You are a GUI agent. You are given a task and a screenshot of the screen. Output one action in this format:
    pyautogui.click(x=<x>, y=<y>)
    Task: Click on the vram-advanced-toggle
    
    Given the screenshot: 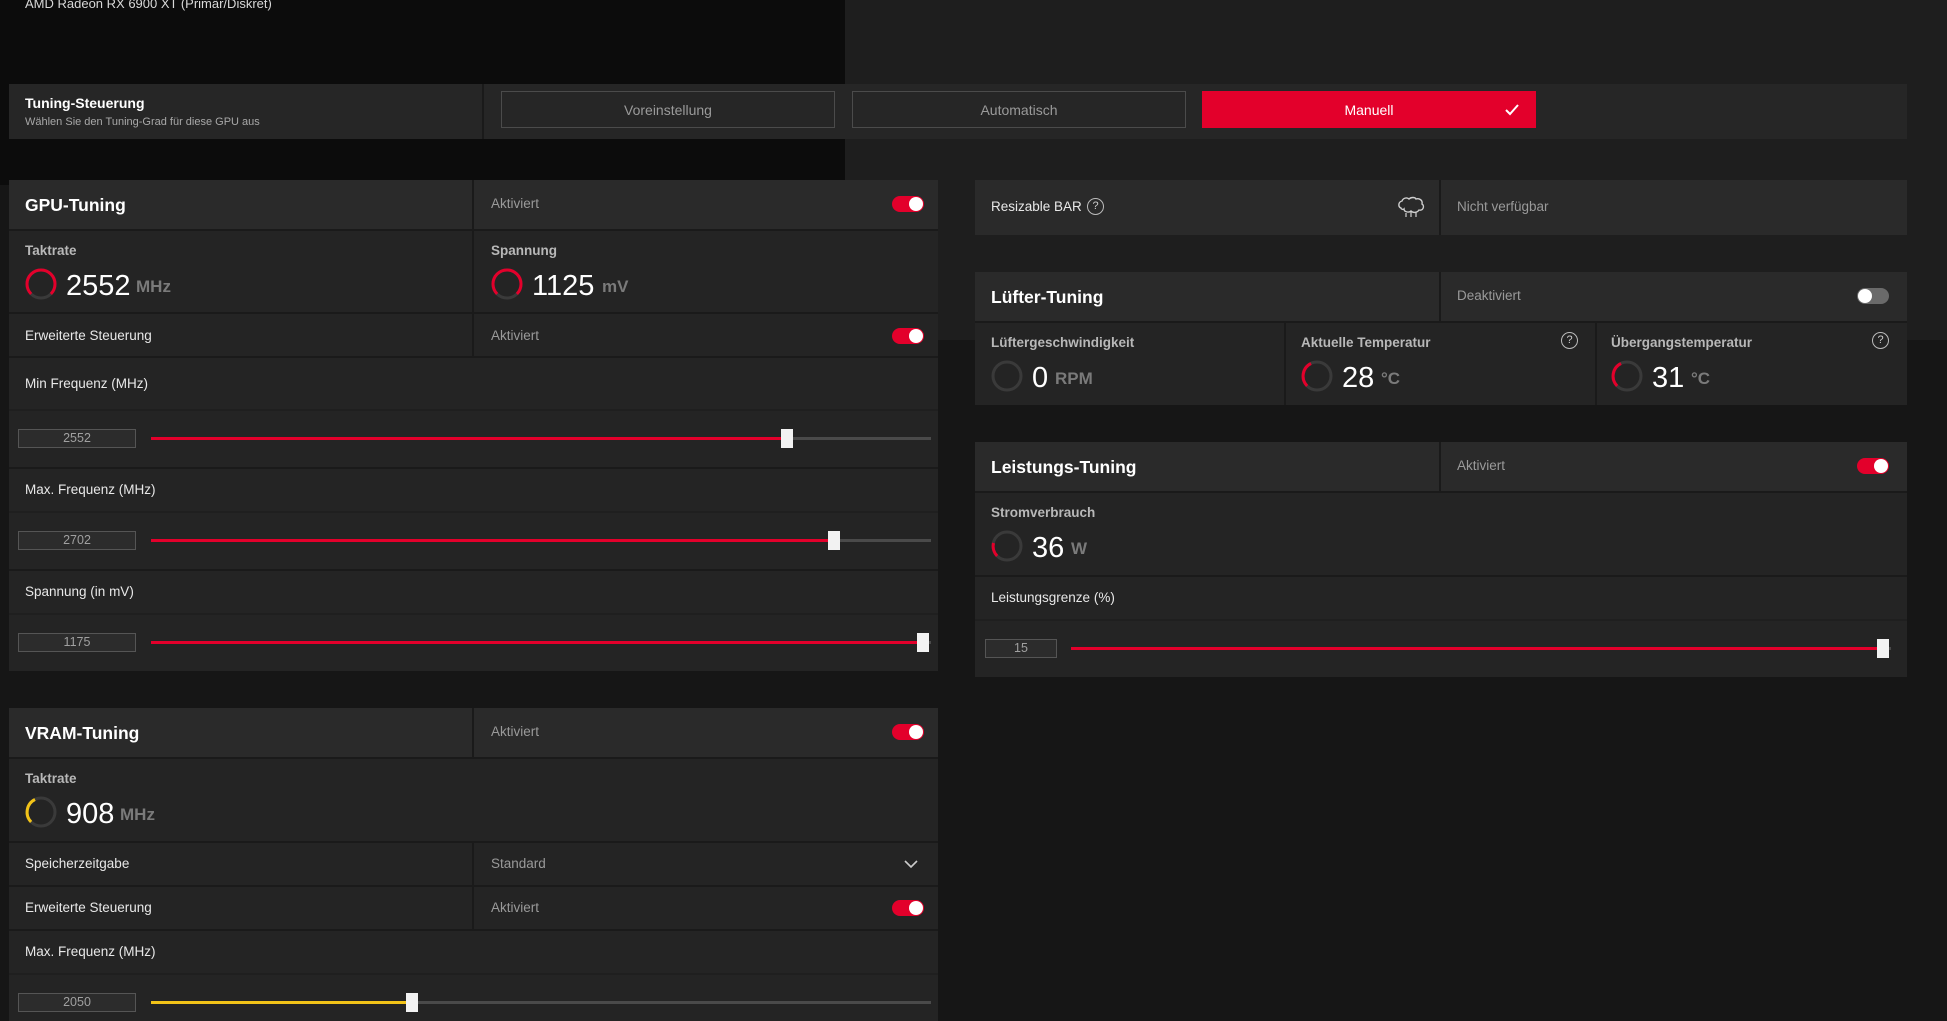 What is the action you would take?
    pyautogui.click(x=908, y=908)
    